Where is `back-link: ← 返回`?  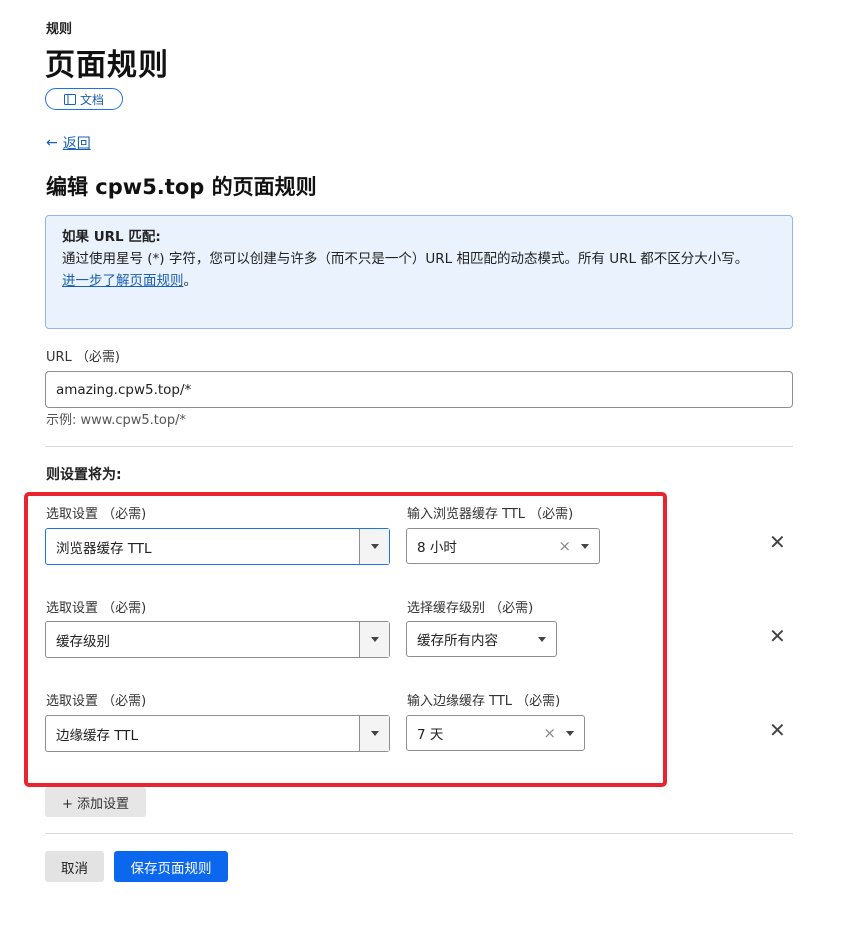
back-link: ← 返回 is located at coordinates (68, 143).